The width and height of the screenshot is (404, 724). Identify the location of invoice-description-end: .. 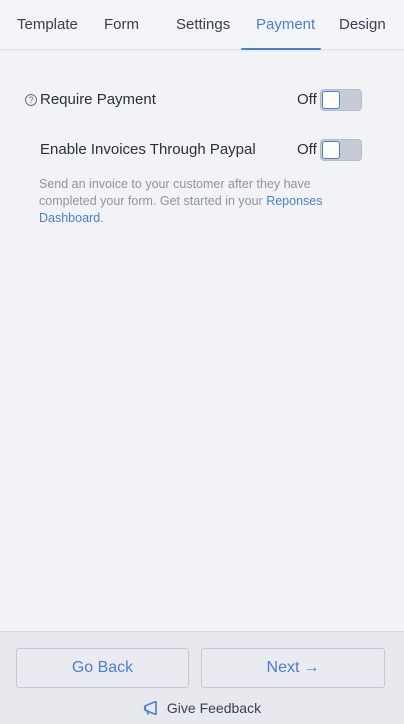
(102, 218).